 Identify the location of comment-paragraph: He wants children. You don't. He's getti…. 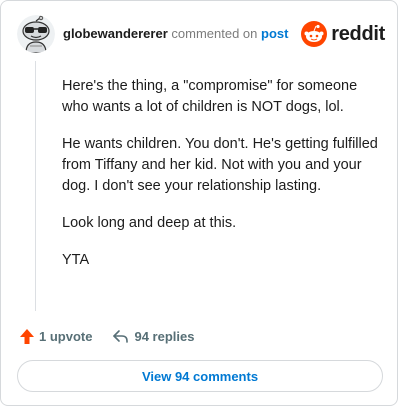
(220, 165).